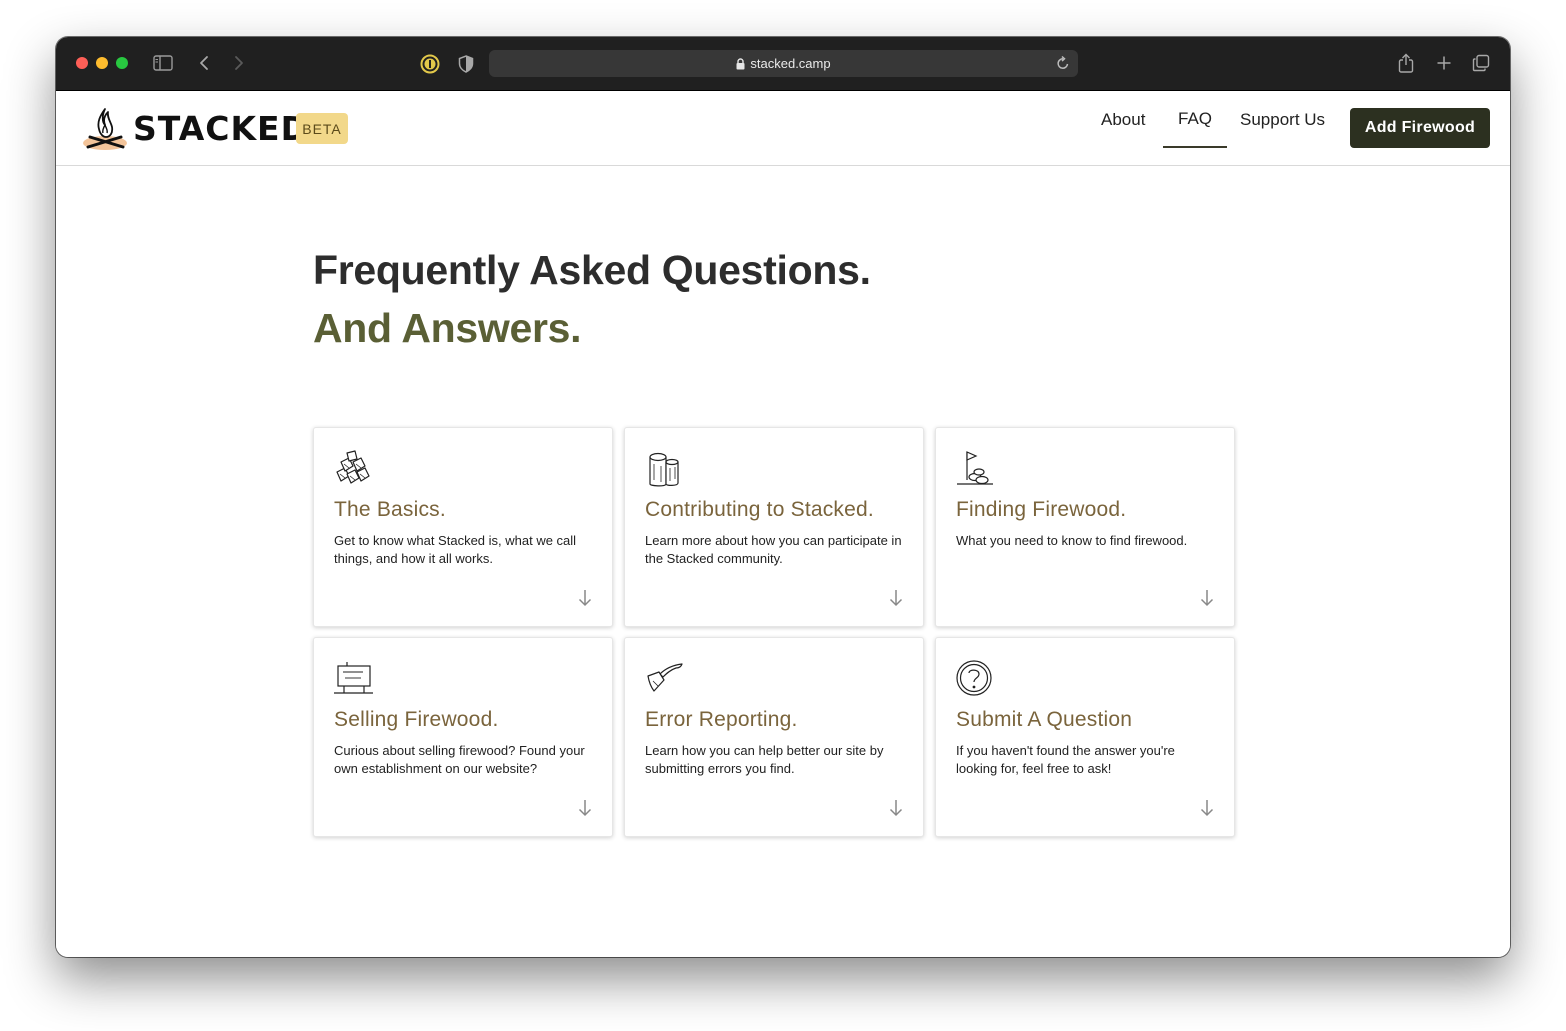  I want to click on password-manager-icon, so click(430, 64).